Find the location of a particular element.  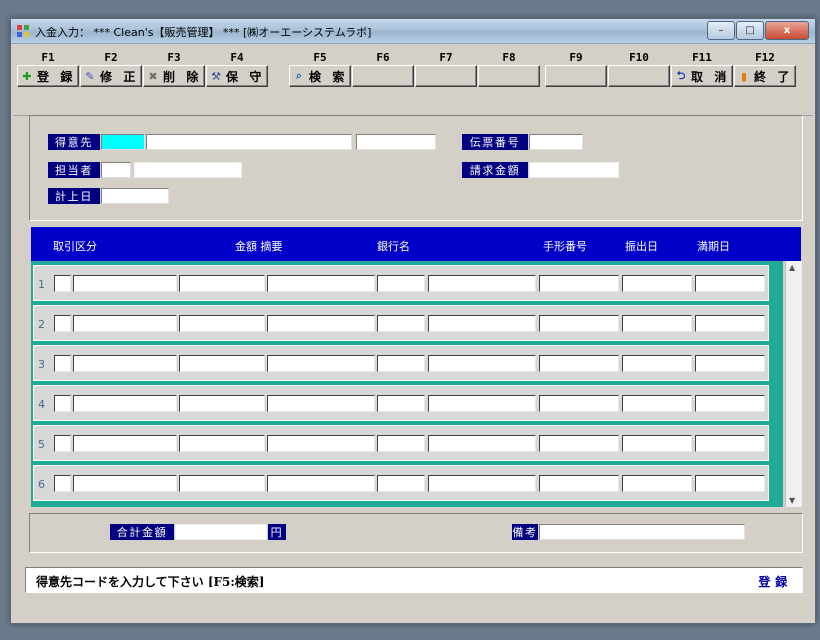

row-number: 5 is located at coordinates (41, 444).